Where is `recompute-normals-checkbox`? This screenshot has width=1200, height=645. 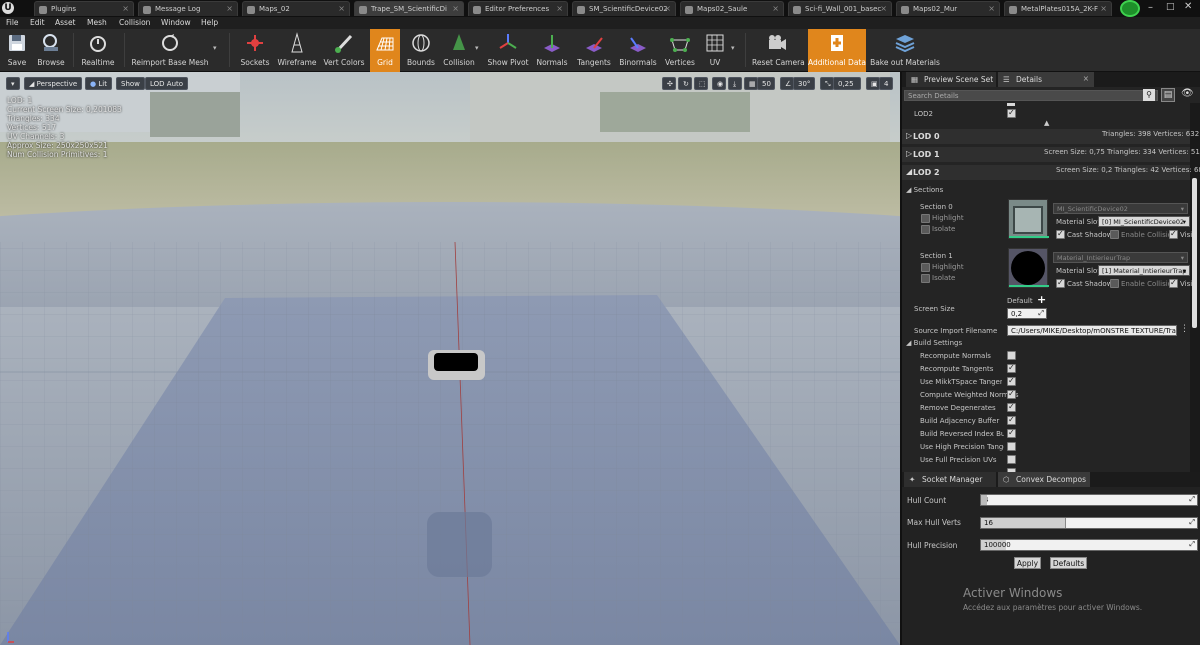
recompute-normals-checkbox is located at coordinates (1011, 355).